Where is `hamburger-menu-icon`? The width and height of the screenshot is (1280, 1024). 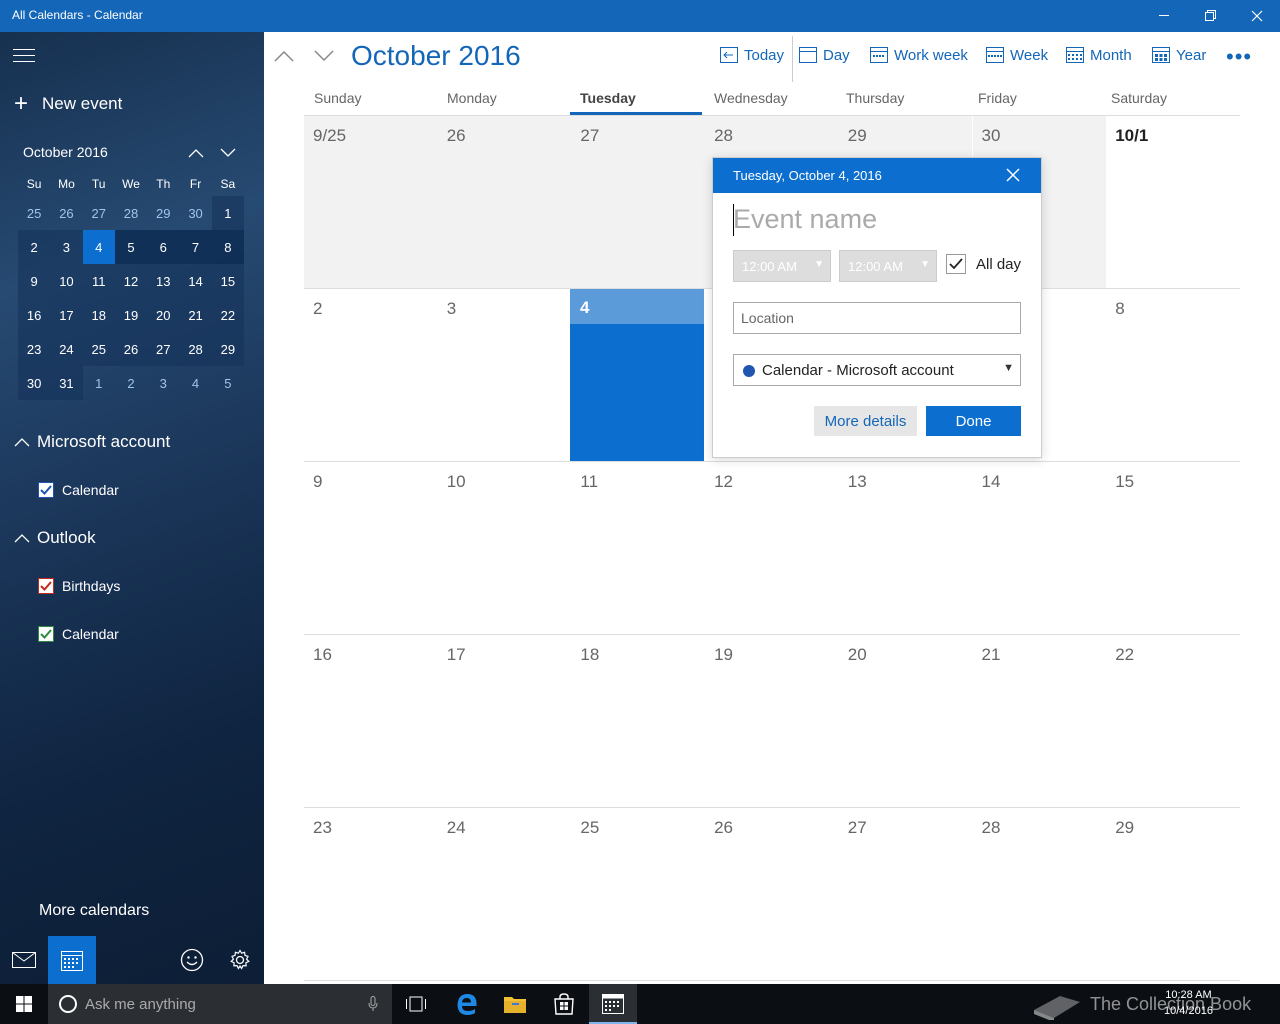
hamburger-menu-icon is located at coordinates (24, 58).